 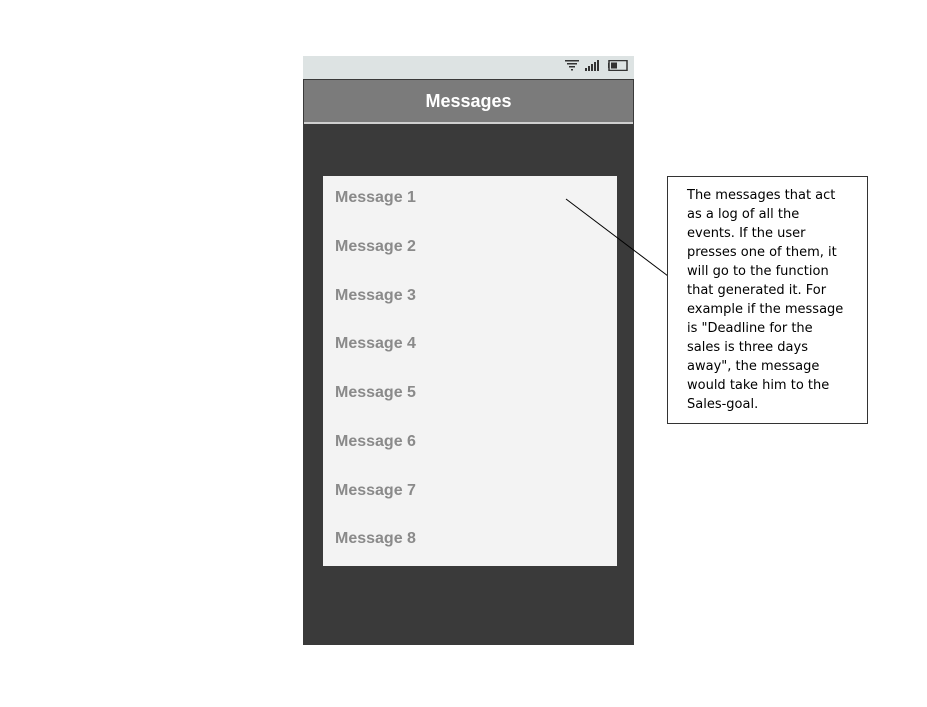 What do you see at coordinates (468, 67) in the screenshot?
I see `status-bar` at bounding box center [468, 67].